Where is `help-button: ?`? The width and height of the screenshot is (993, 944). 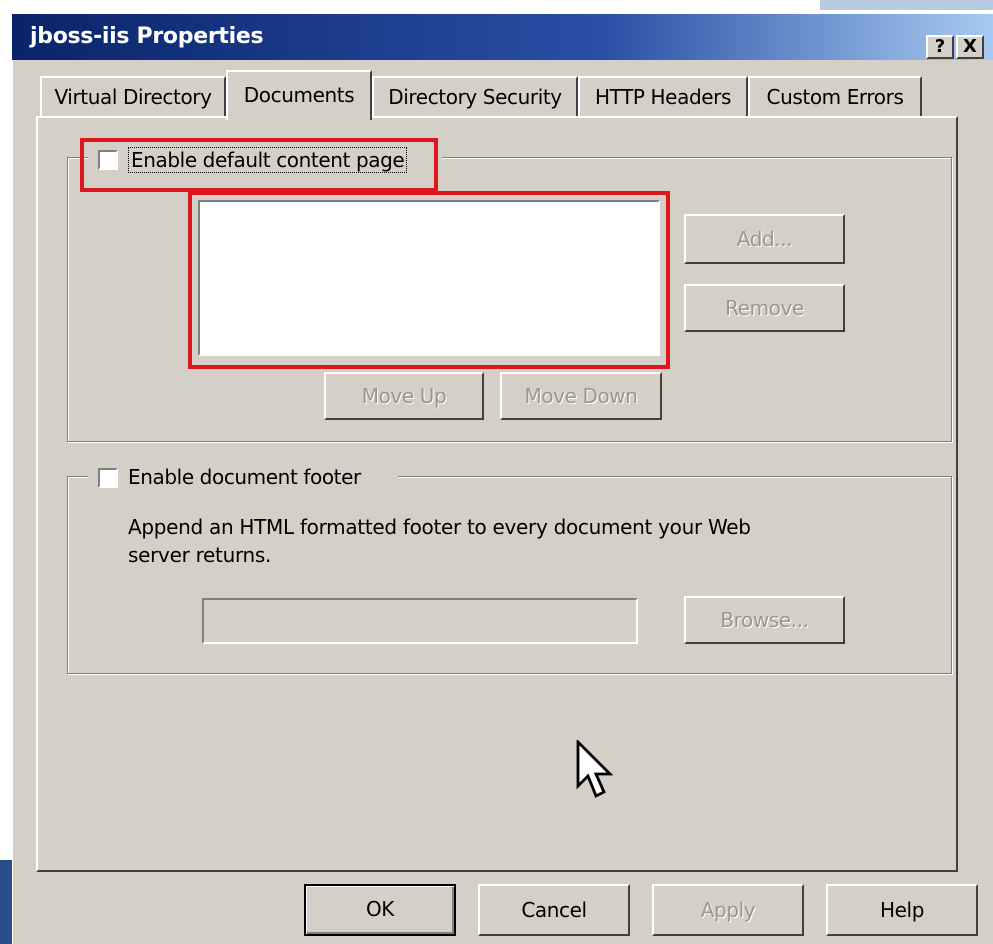
help-button: ? is located at coordinates (940, 47).